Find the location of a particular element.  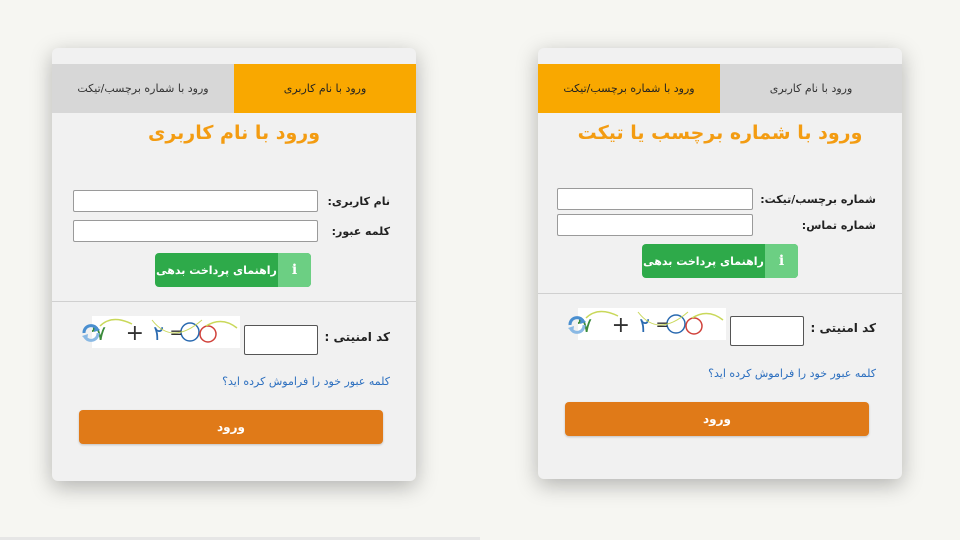

form-title: ورود با نام کاربری is located at coordinates (234, 133).